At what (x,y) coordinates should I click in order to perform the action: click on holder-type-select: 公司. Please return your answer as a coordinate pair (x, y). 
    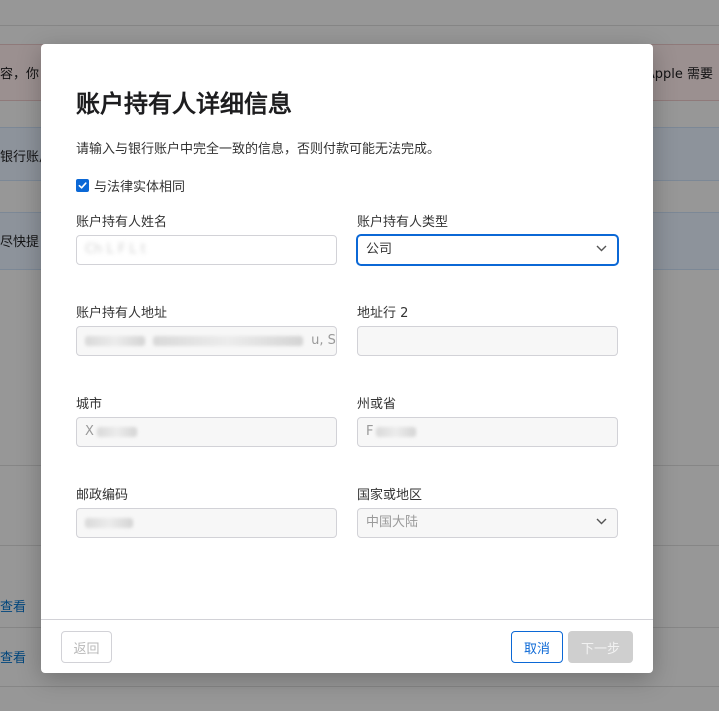
    Looking at the image, I should click on (487, 250).